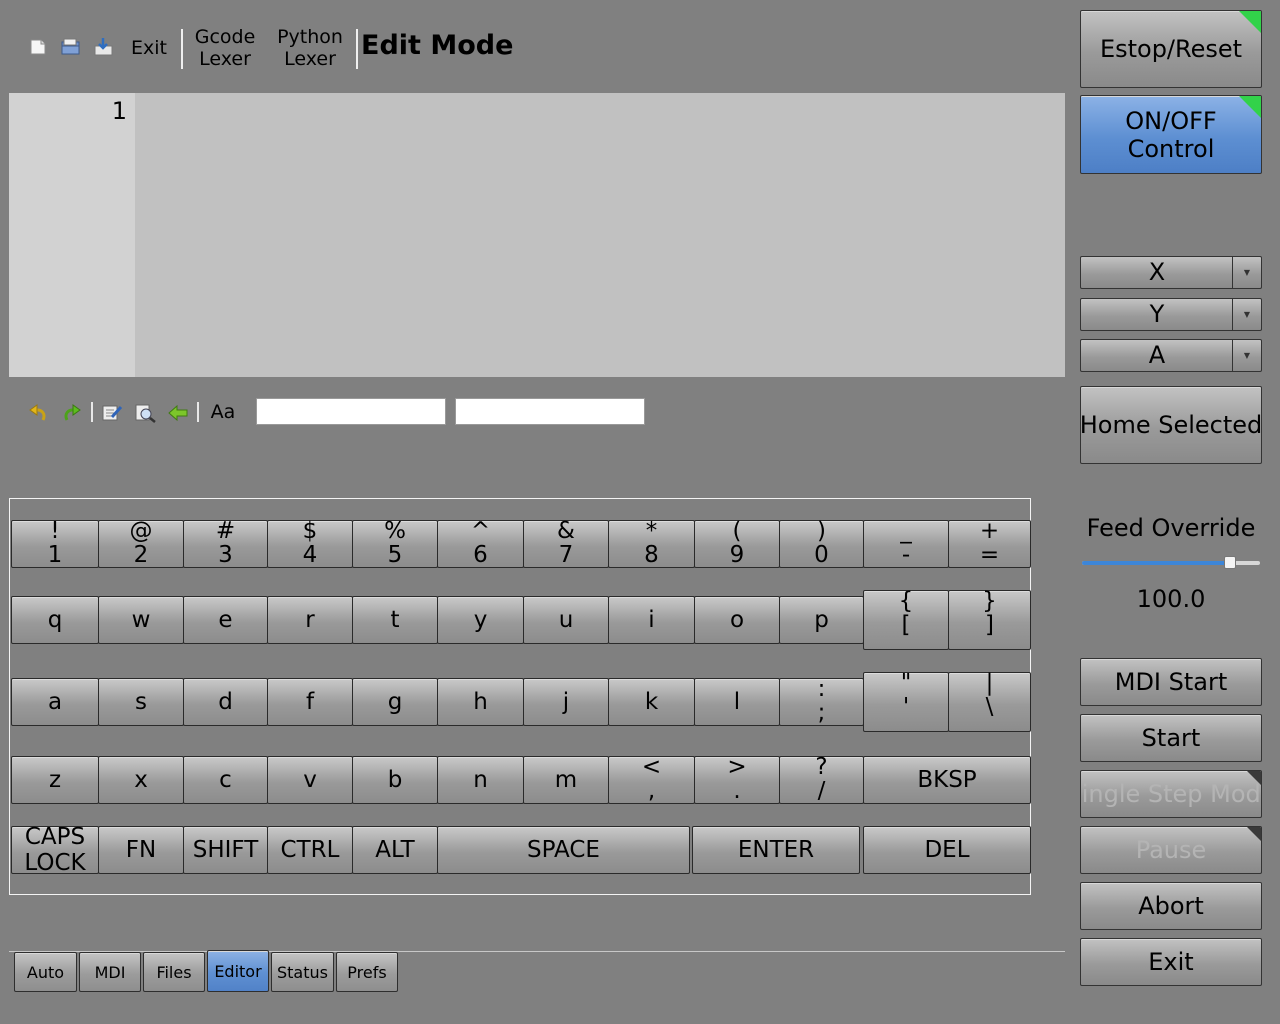 The width and height of the screenshot is (1280, 1024). Describe the element at coordinates (947, 780) in the screenshot. I see `key-backspace: BKSP` at that location.